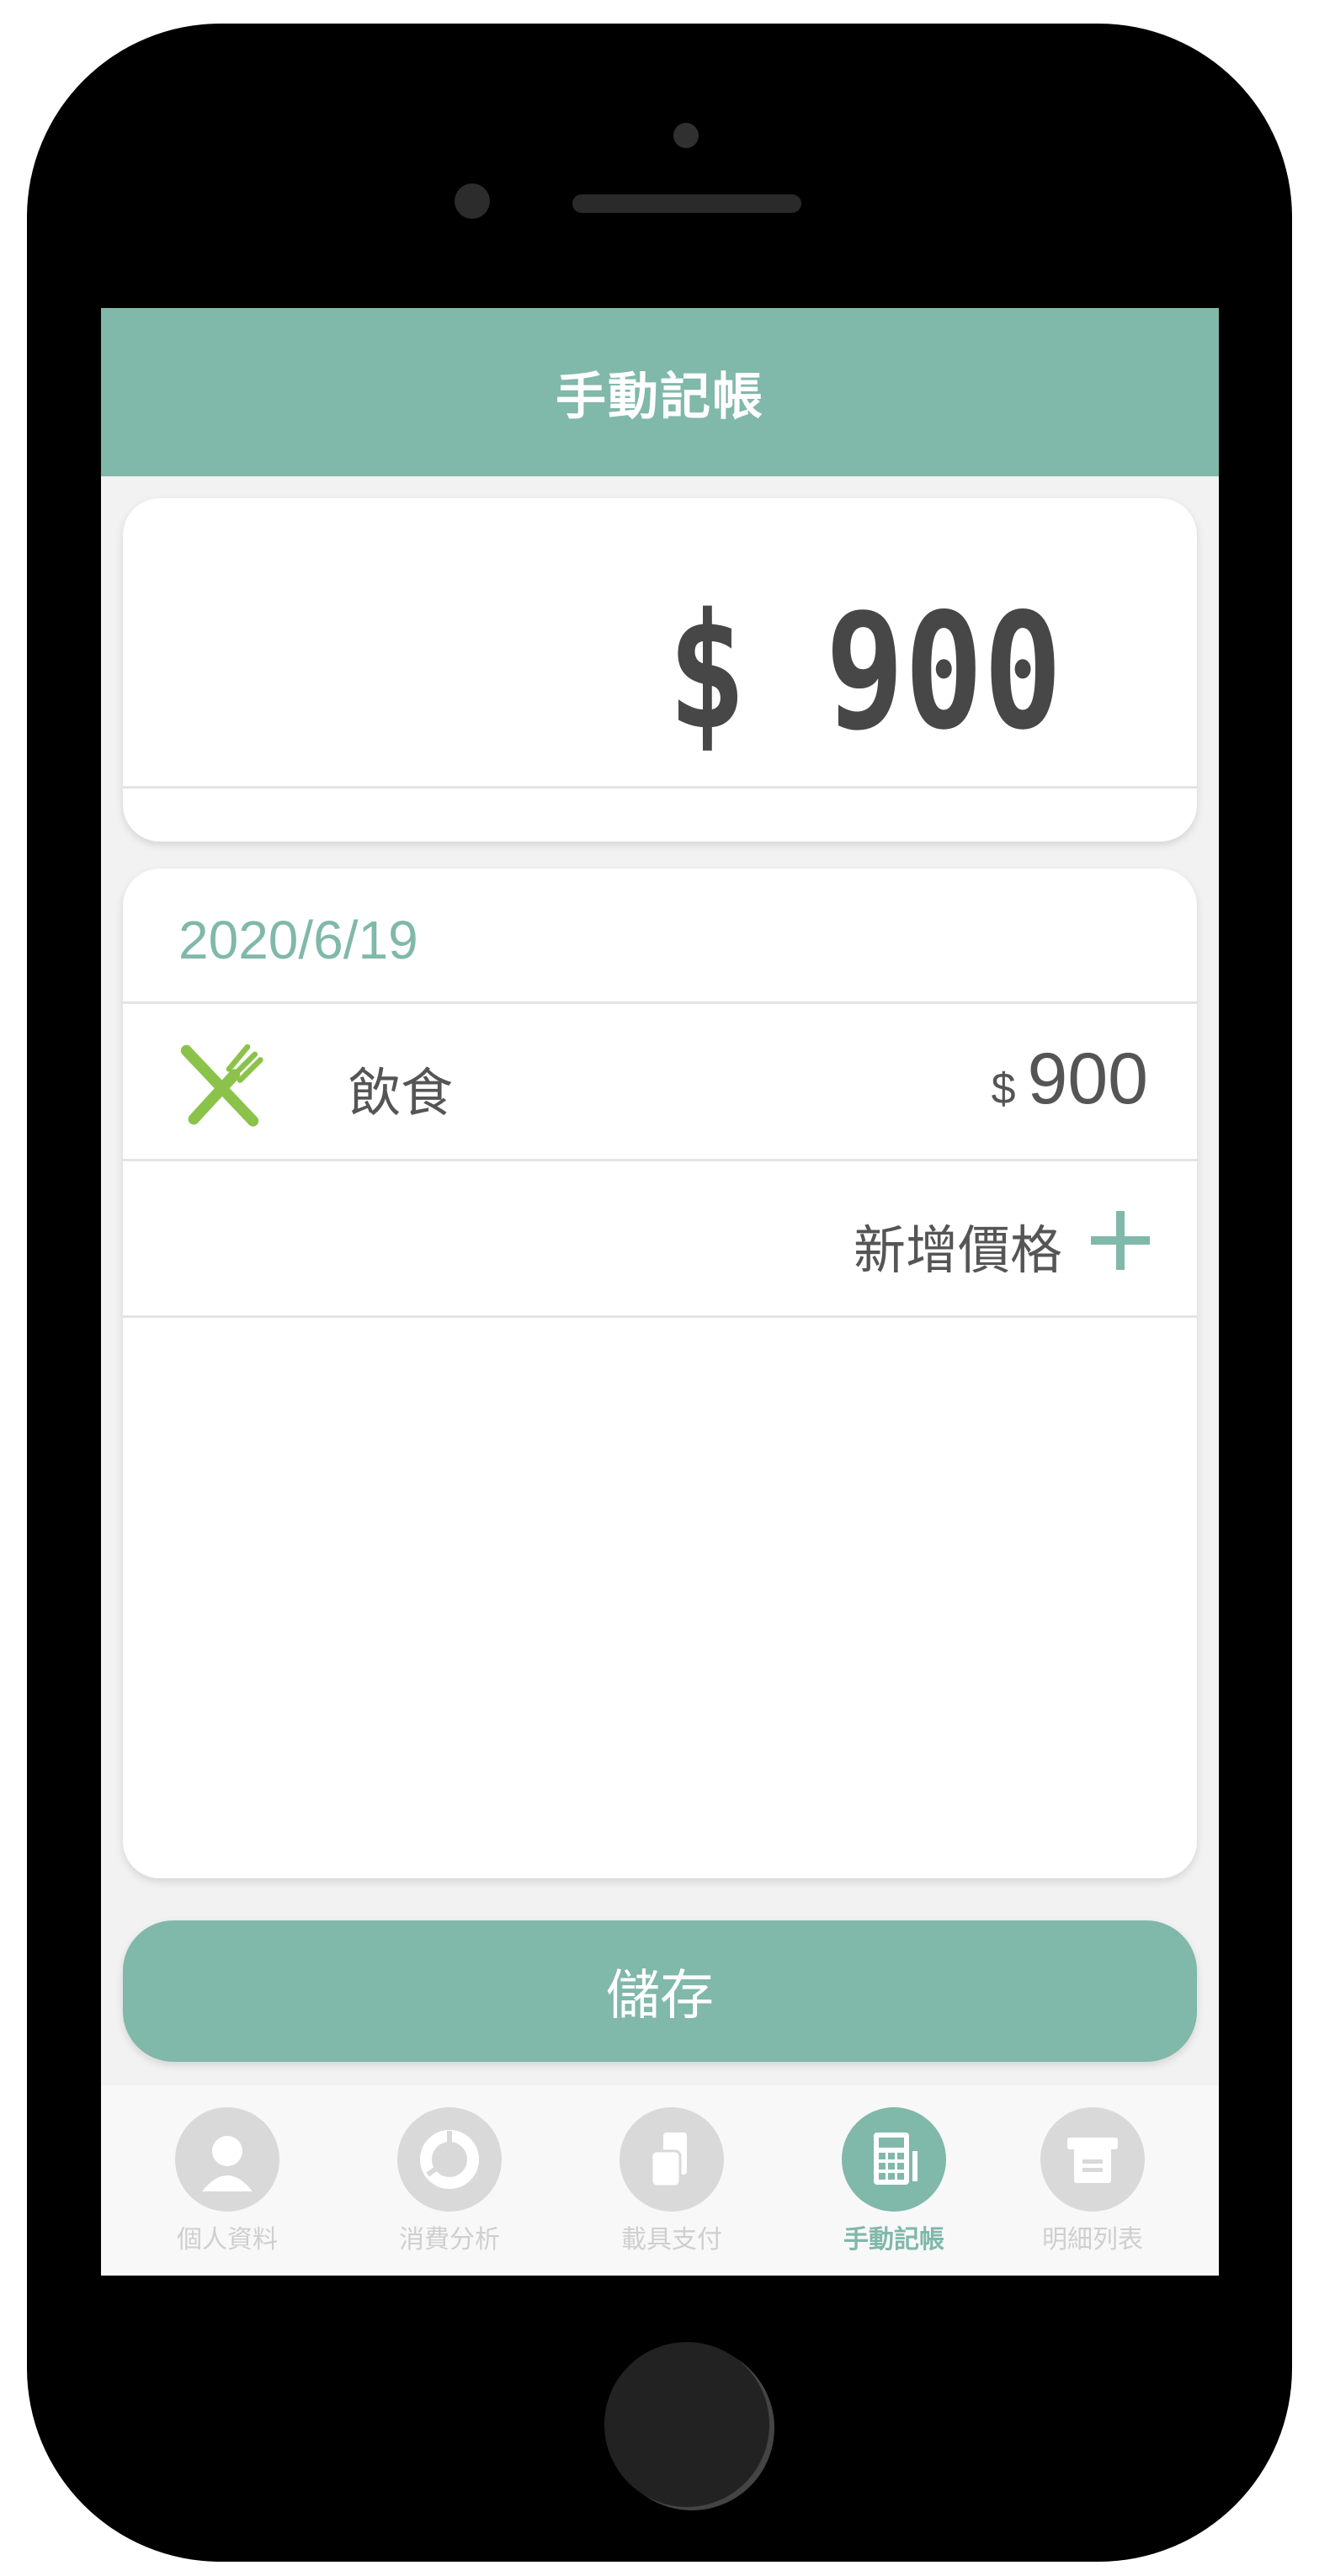  I want to click on total-amount: $ 900, so click(864, 672).